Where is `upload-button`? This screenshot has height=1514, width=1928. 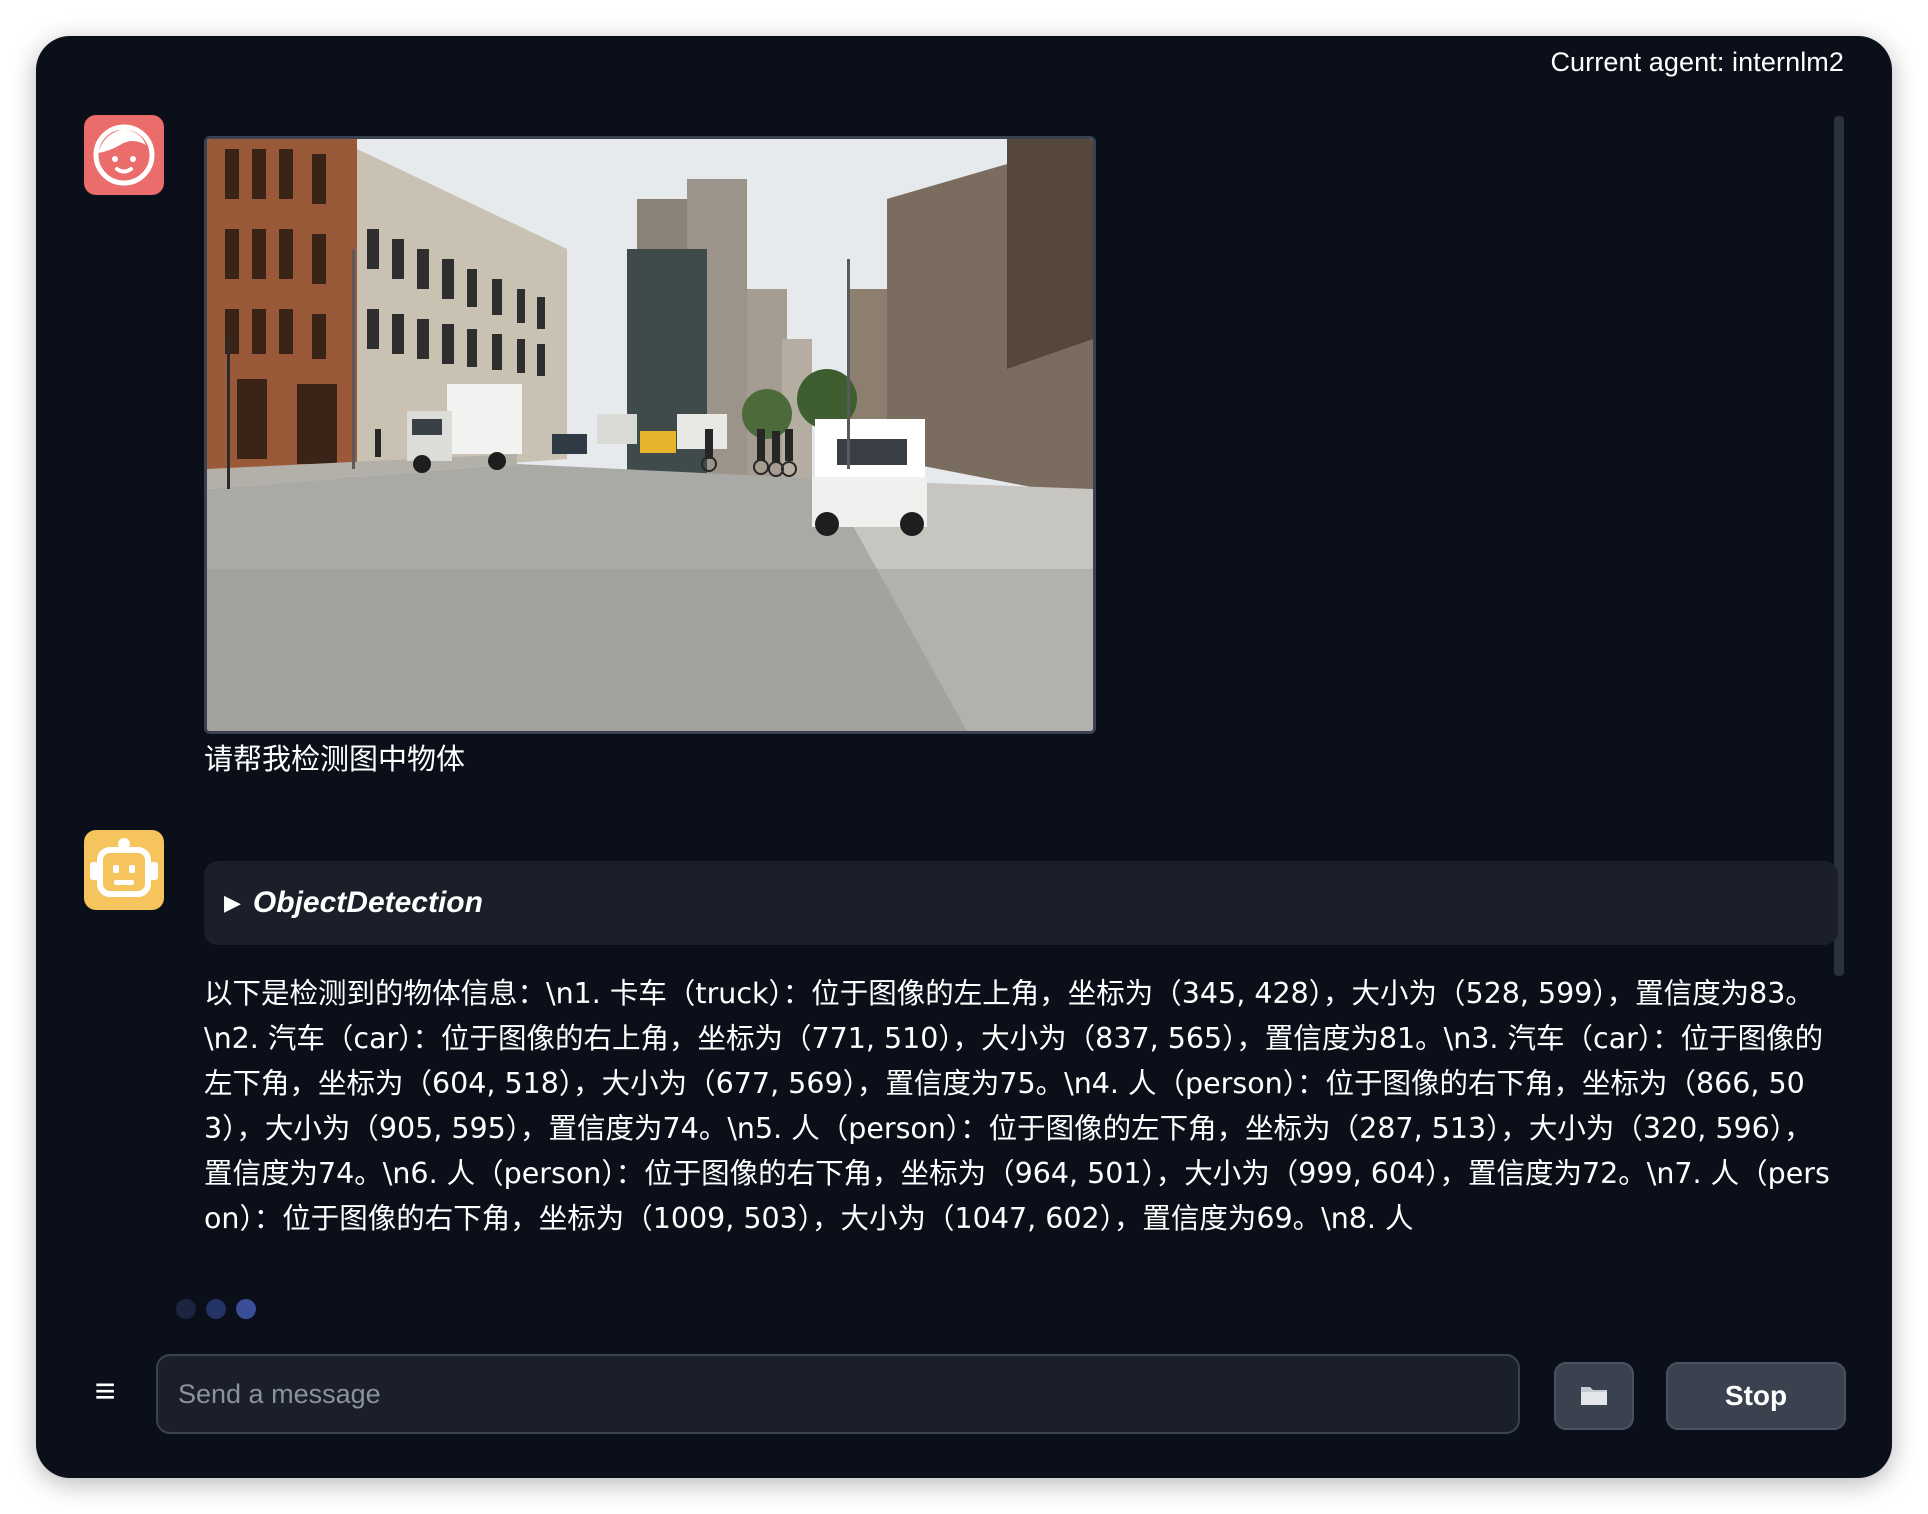
upload-button is located at coordinates (1594, 1396).